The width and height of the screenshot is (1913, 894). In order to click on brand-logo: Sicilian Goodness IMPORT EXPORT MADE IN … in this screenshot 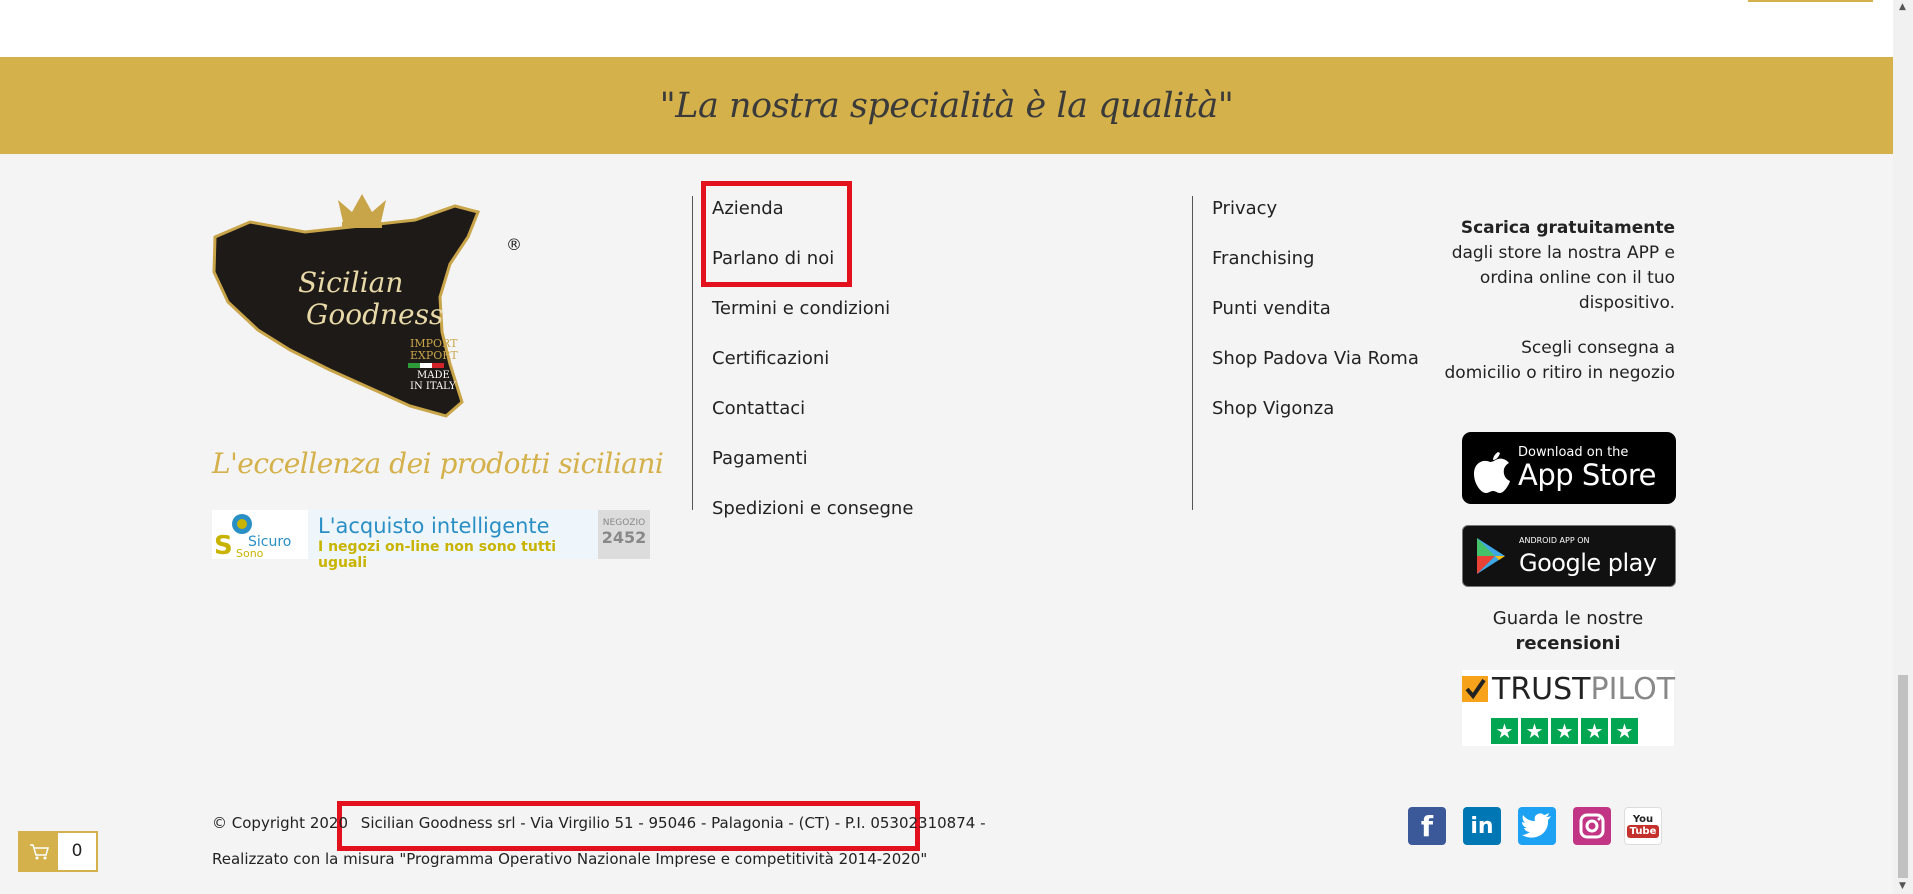, I will do `click(370, 306)`.